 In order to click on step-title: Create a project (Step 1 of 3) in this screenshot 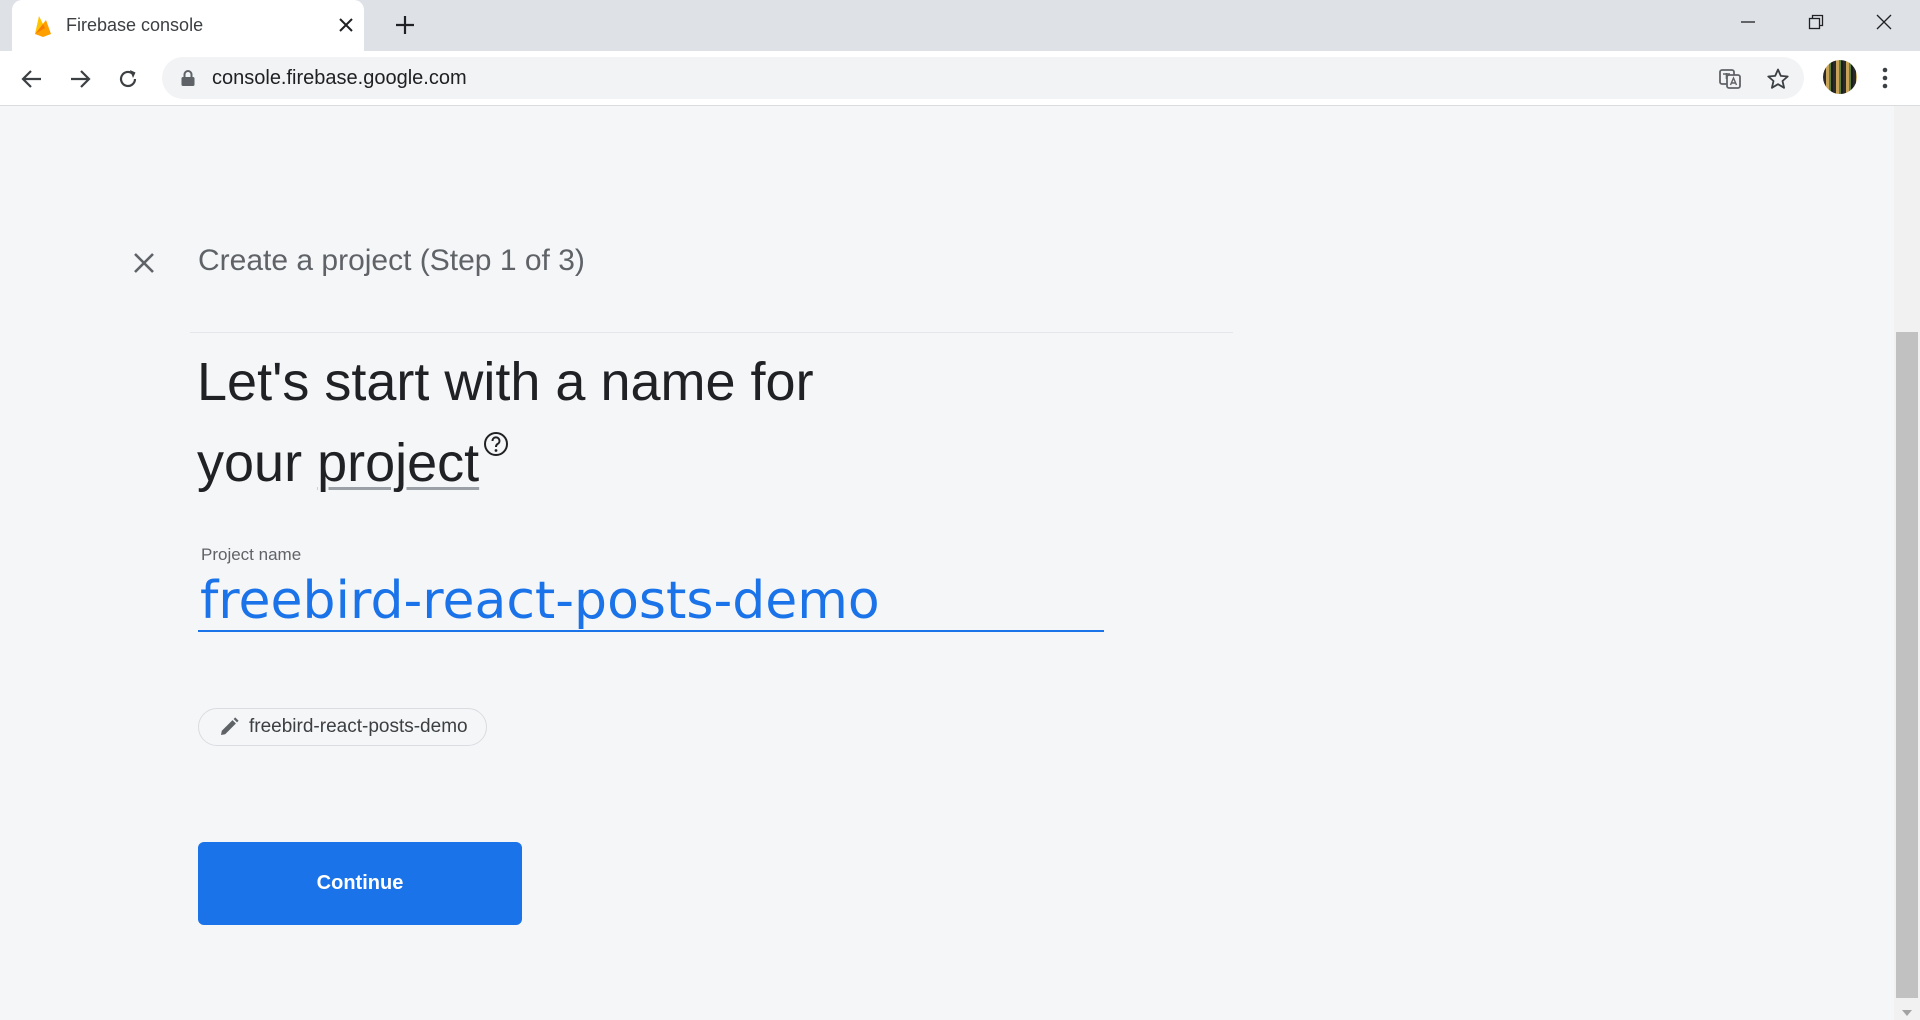, I will do `click(391, 260)`.